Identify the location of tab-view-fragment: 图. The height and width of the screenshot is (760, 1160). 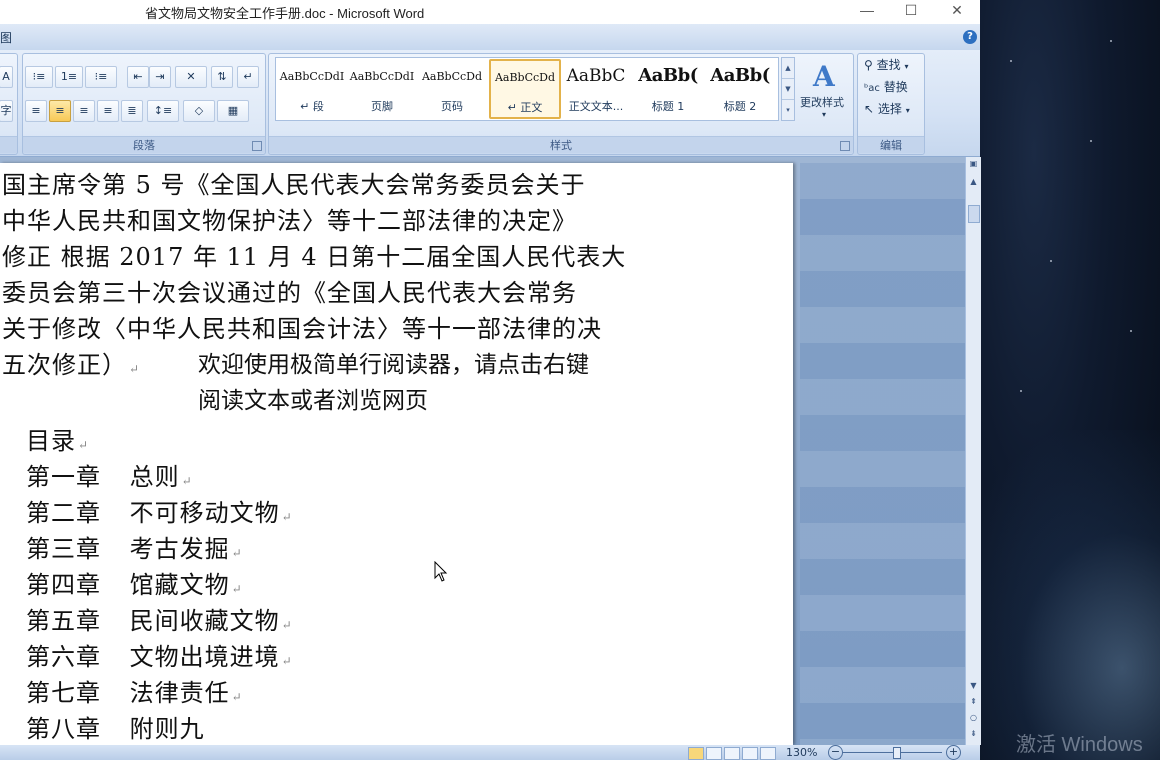
(6, 37).